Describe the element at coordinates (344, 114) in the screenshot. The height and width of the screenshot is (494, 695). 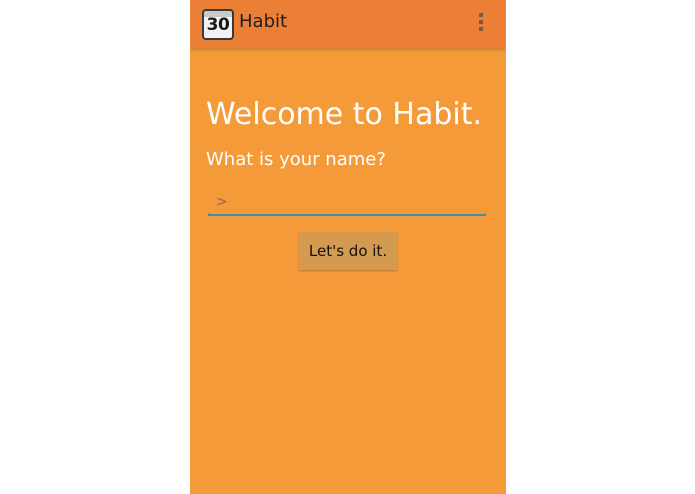
I see `welcome-heading: Welcome to Habit.` at that location.